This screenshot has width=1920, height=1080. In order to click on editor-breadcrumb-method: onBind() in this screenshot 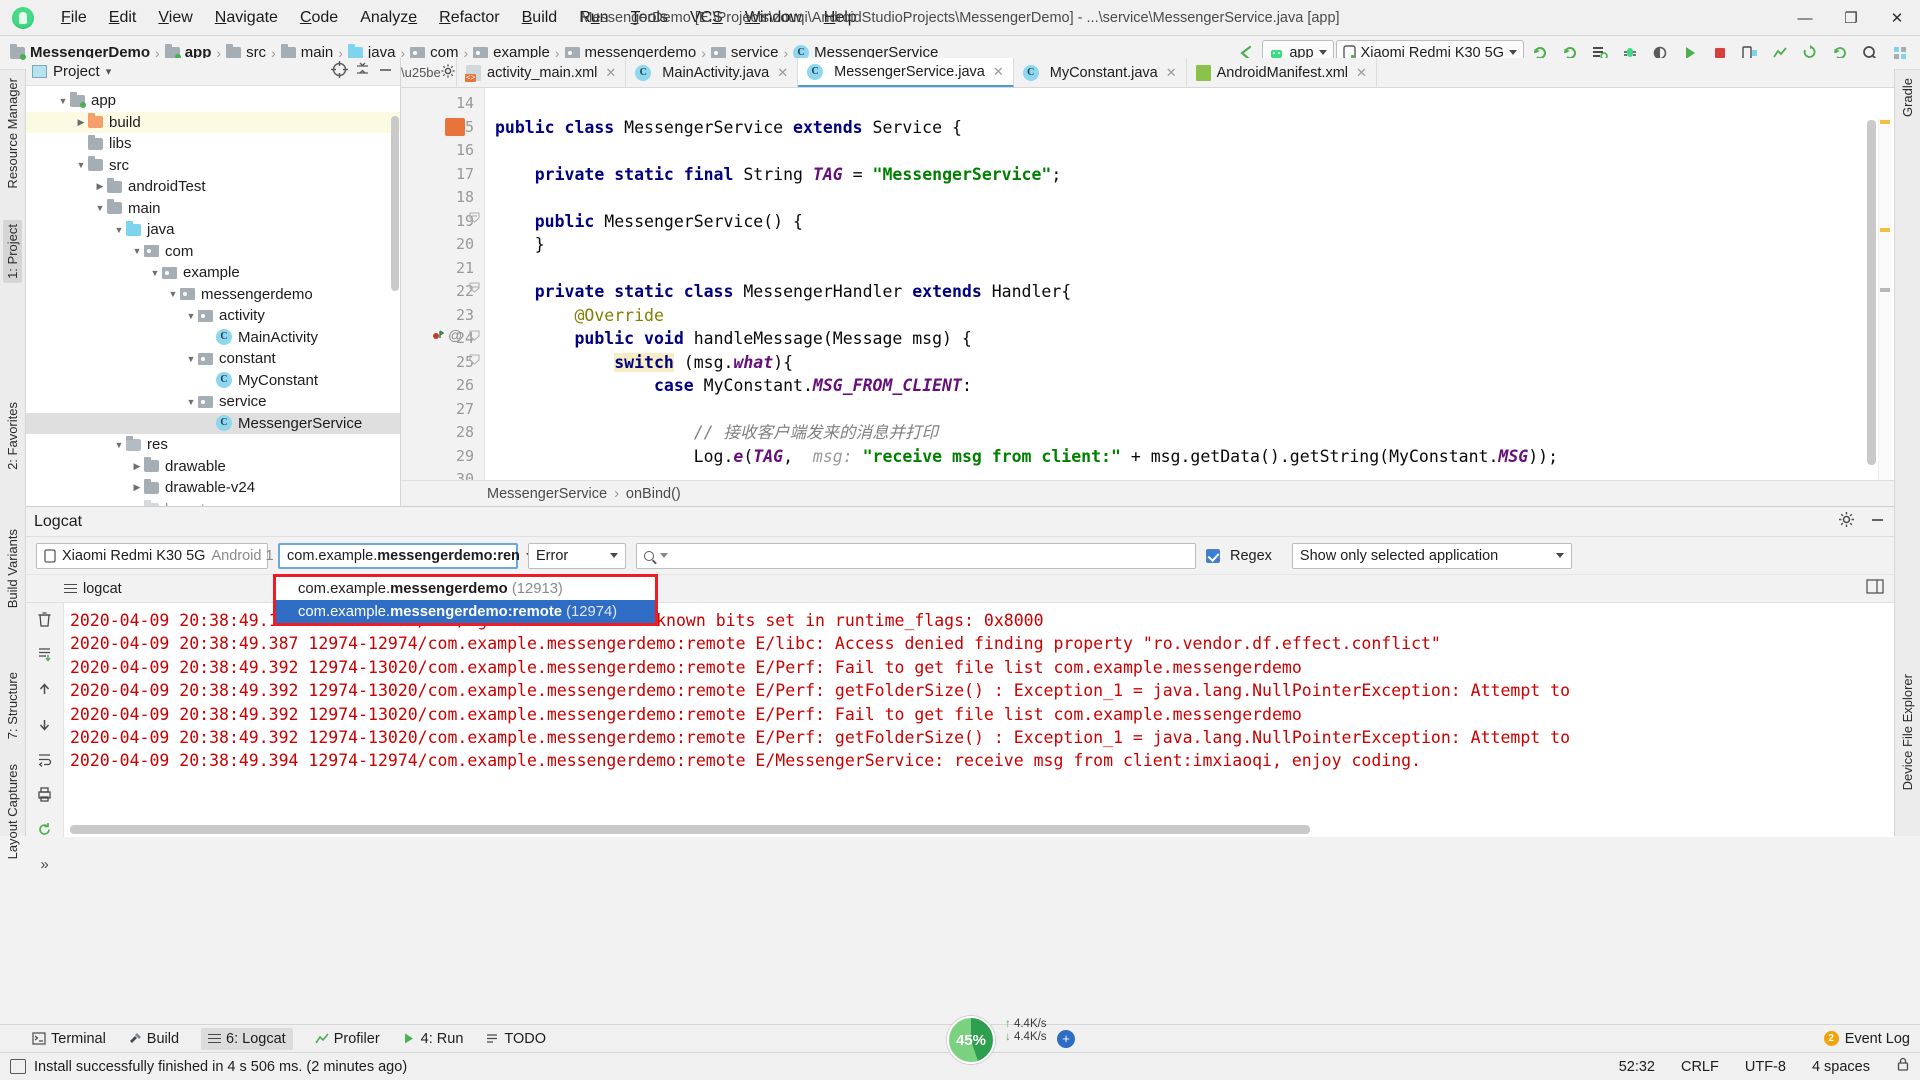, I will do `click(653, 494)`.